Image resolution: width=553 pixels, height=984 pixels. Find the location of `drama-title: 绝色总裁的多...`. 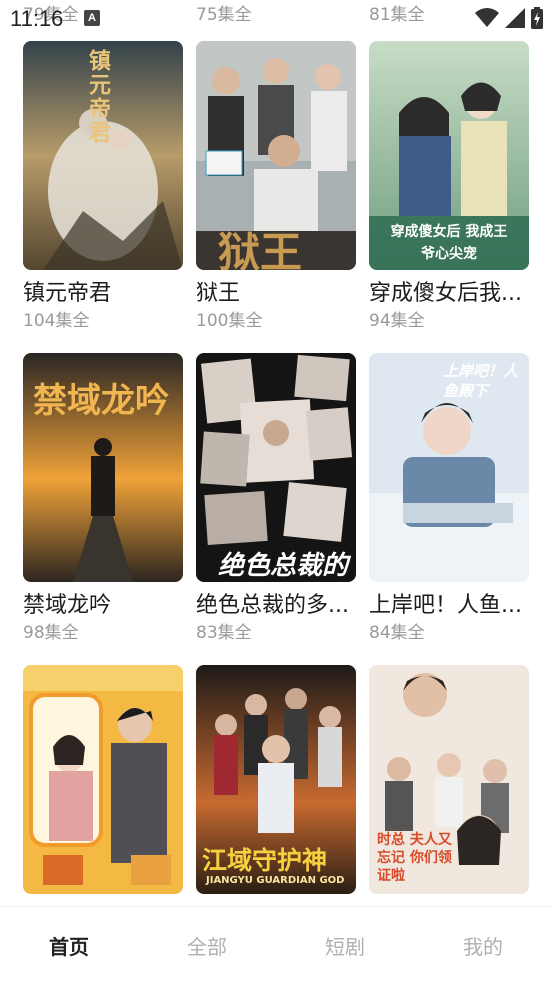

drama-title: 绝色总裁的多... is located at coordinates (272, 605).